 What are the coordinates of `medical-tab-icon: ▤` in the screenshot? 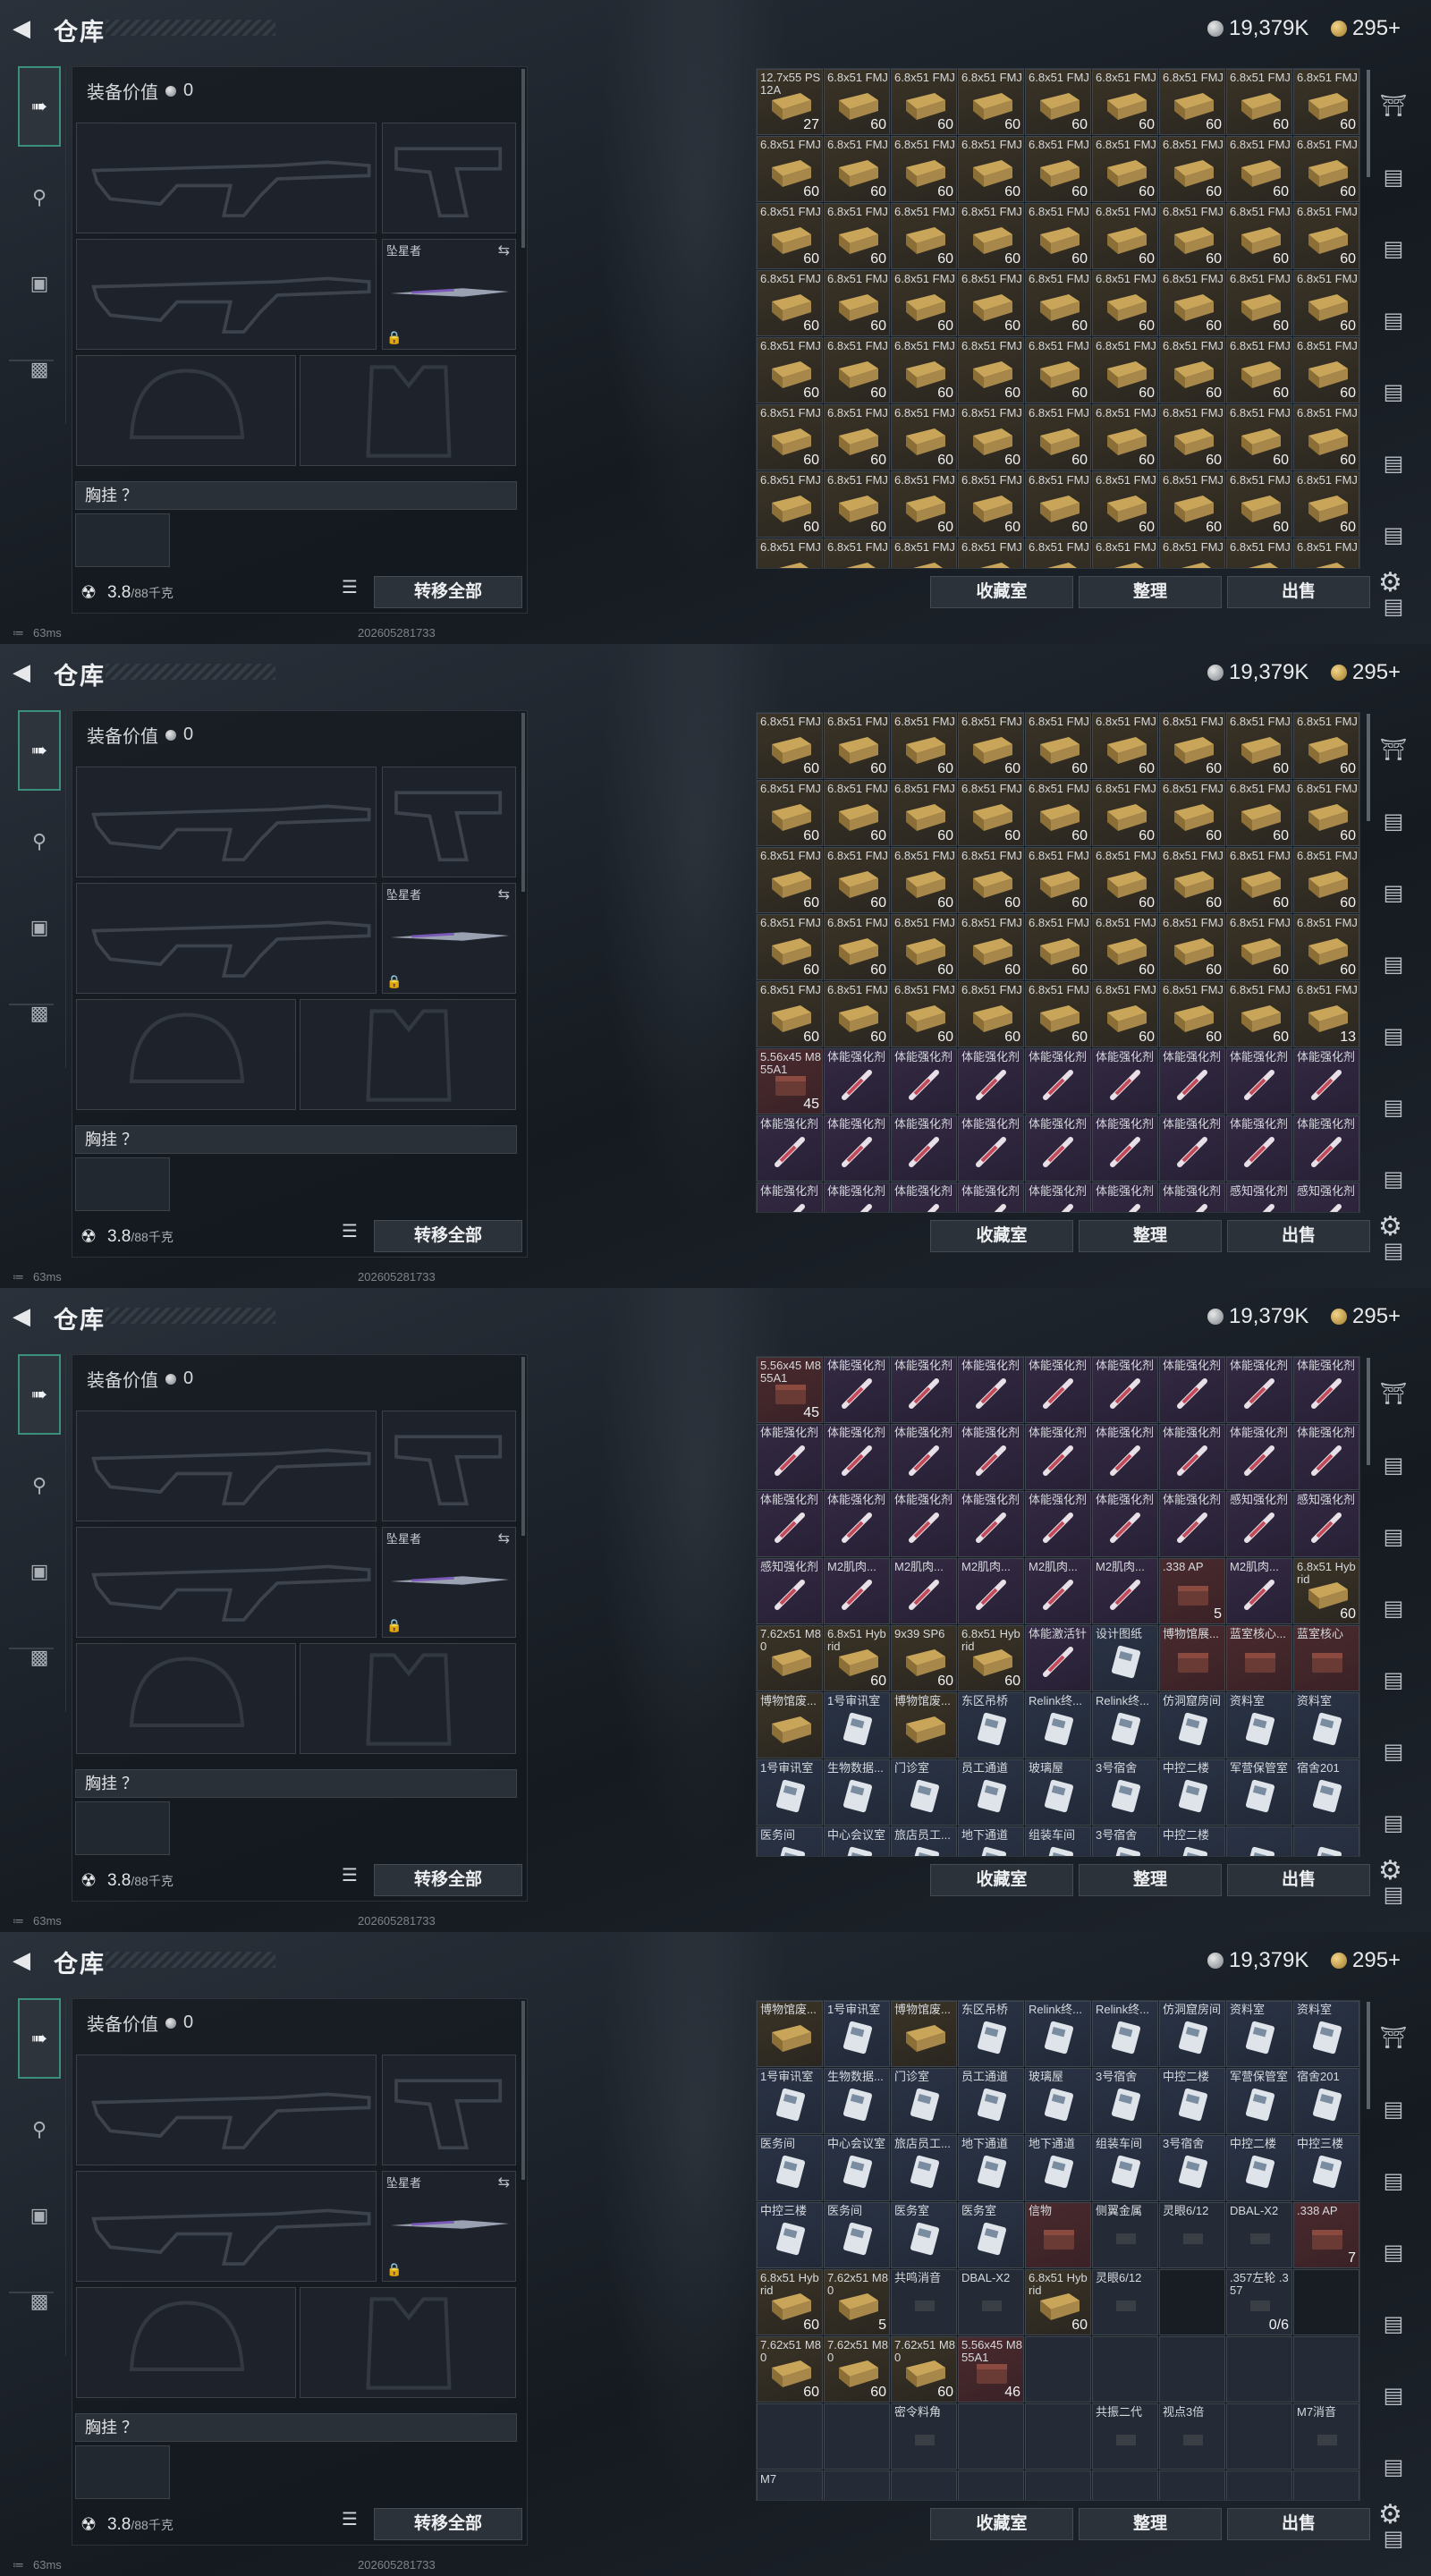 It's located at (1394, 1179).